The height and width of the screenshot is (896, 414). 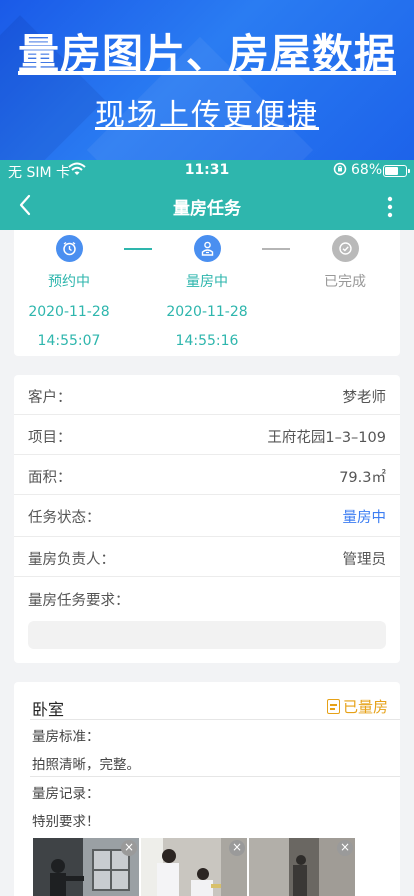 I want to click on record-text: 特别要求！, so click(x=66, y=822).